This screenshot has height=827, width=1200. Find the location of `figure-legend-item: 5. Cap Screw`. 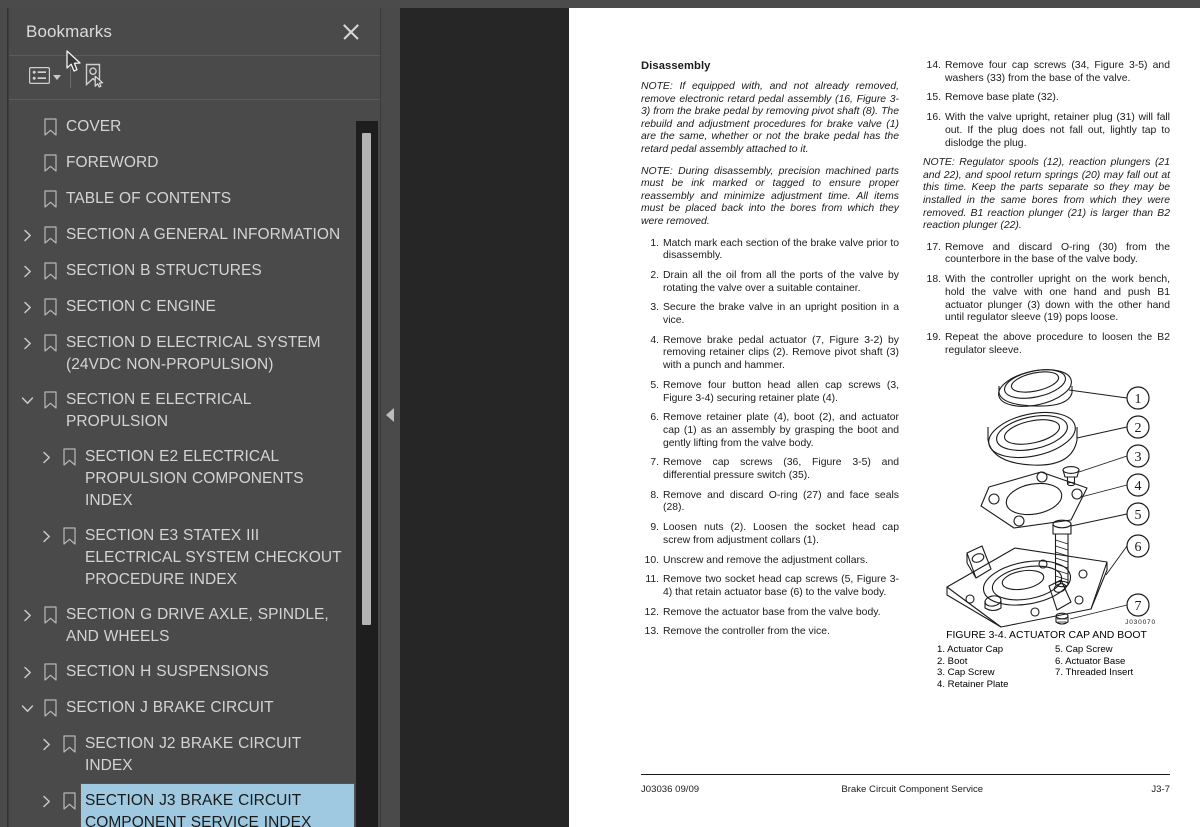

figure-legend-item: 5. Cap Screw is located at coordinates (1084, 649).